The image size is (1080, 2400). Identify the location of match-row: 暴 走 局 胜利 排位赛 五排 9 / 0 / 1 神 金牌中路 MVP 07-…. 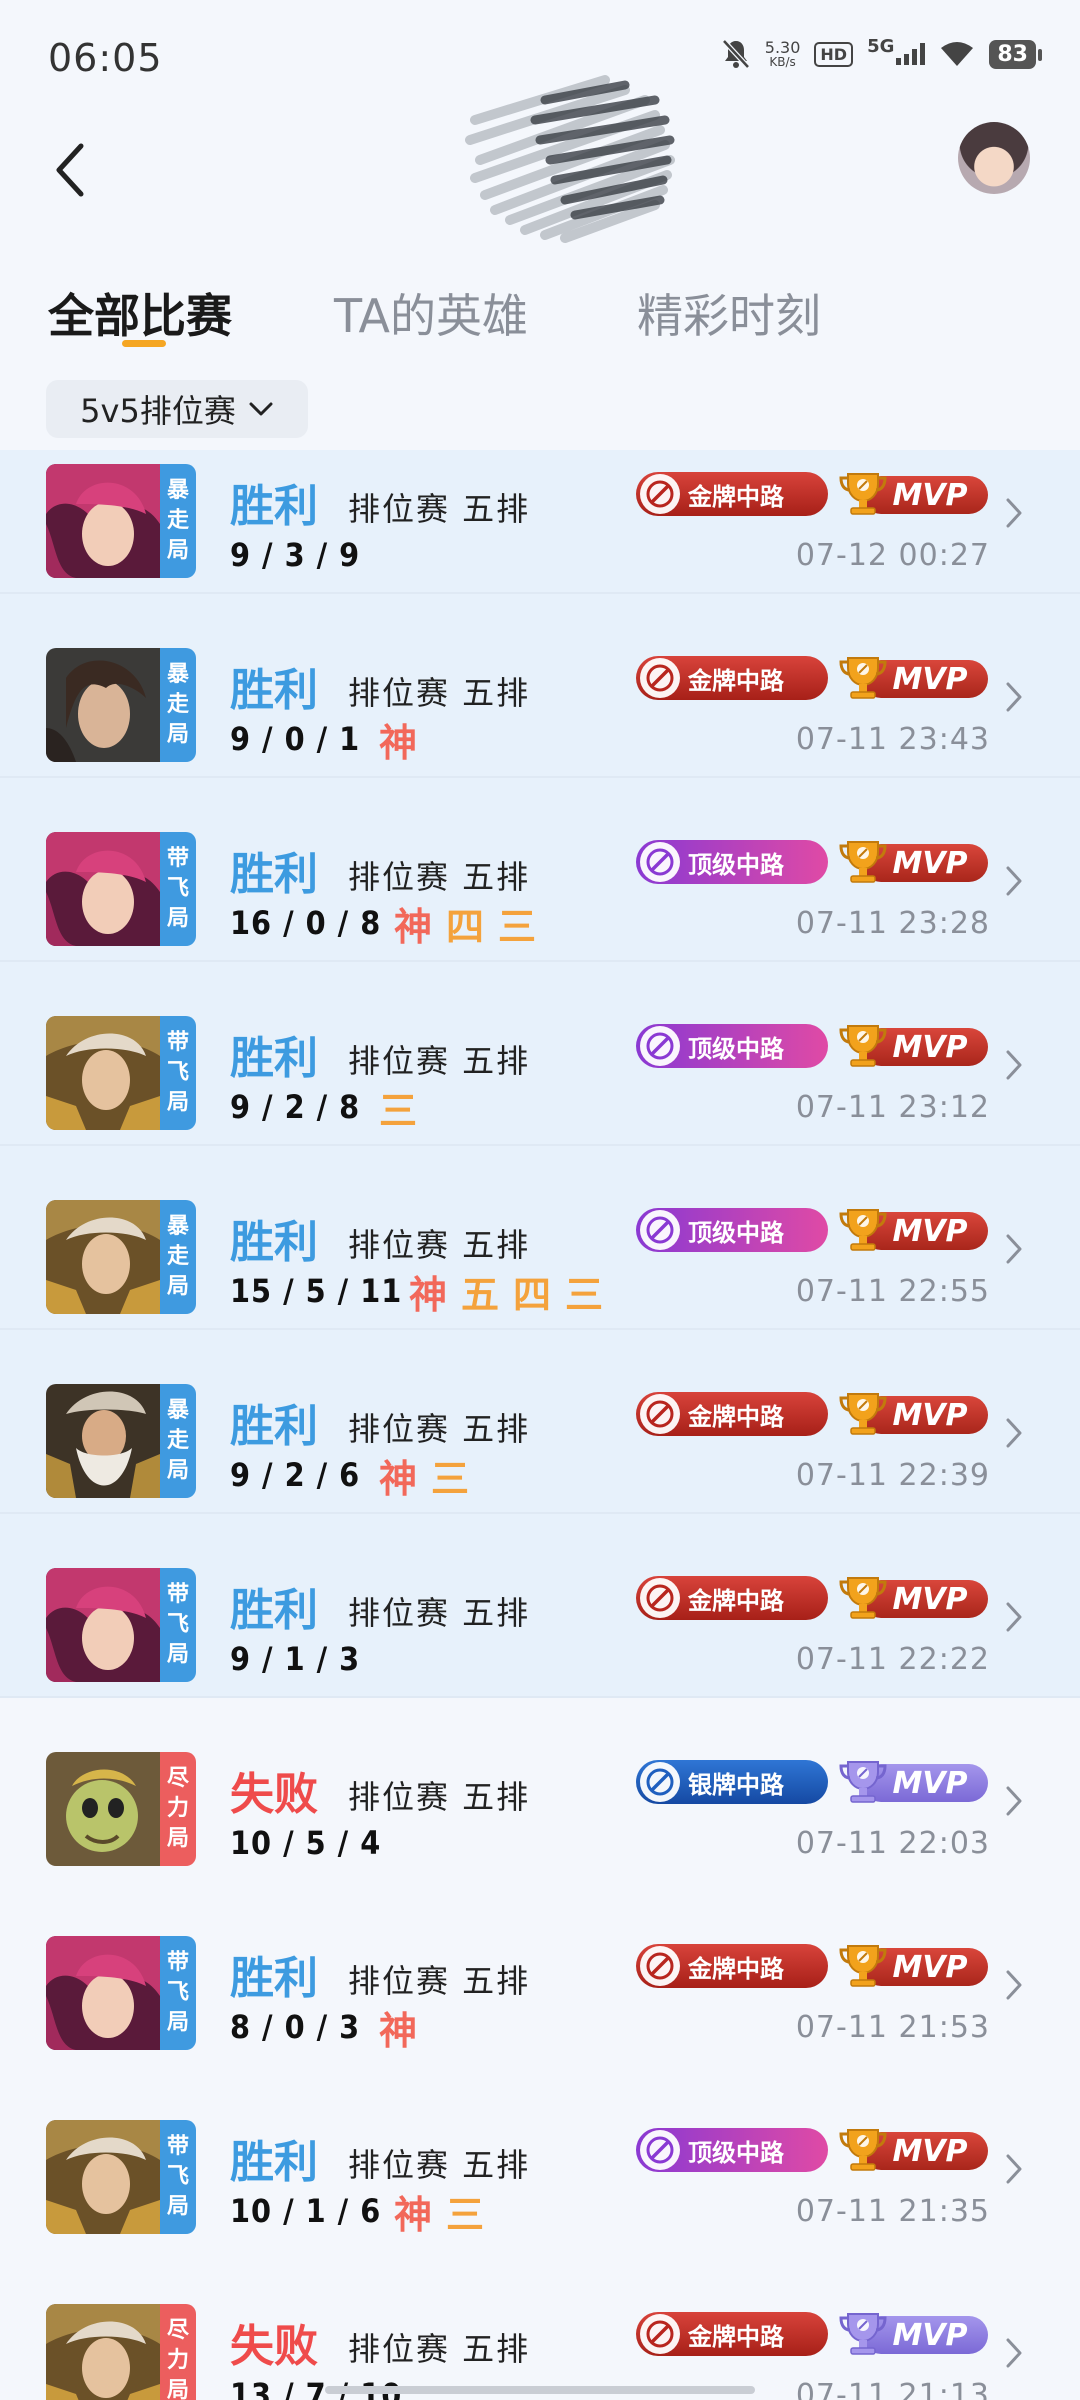
(540, 686).